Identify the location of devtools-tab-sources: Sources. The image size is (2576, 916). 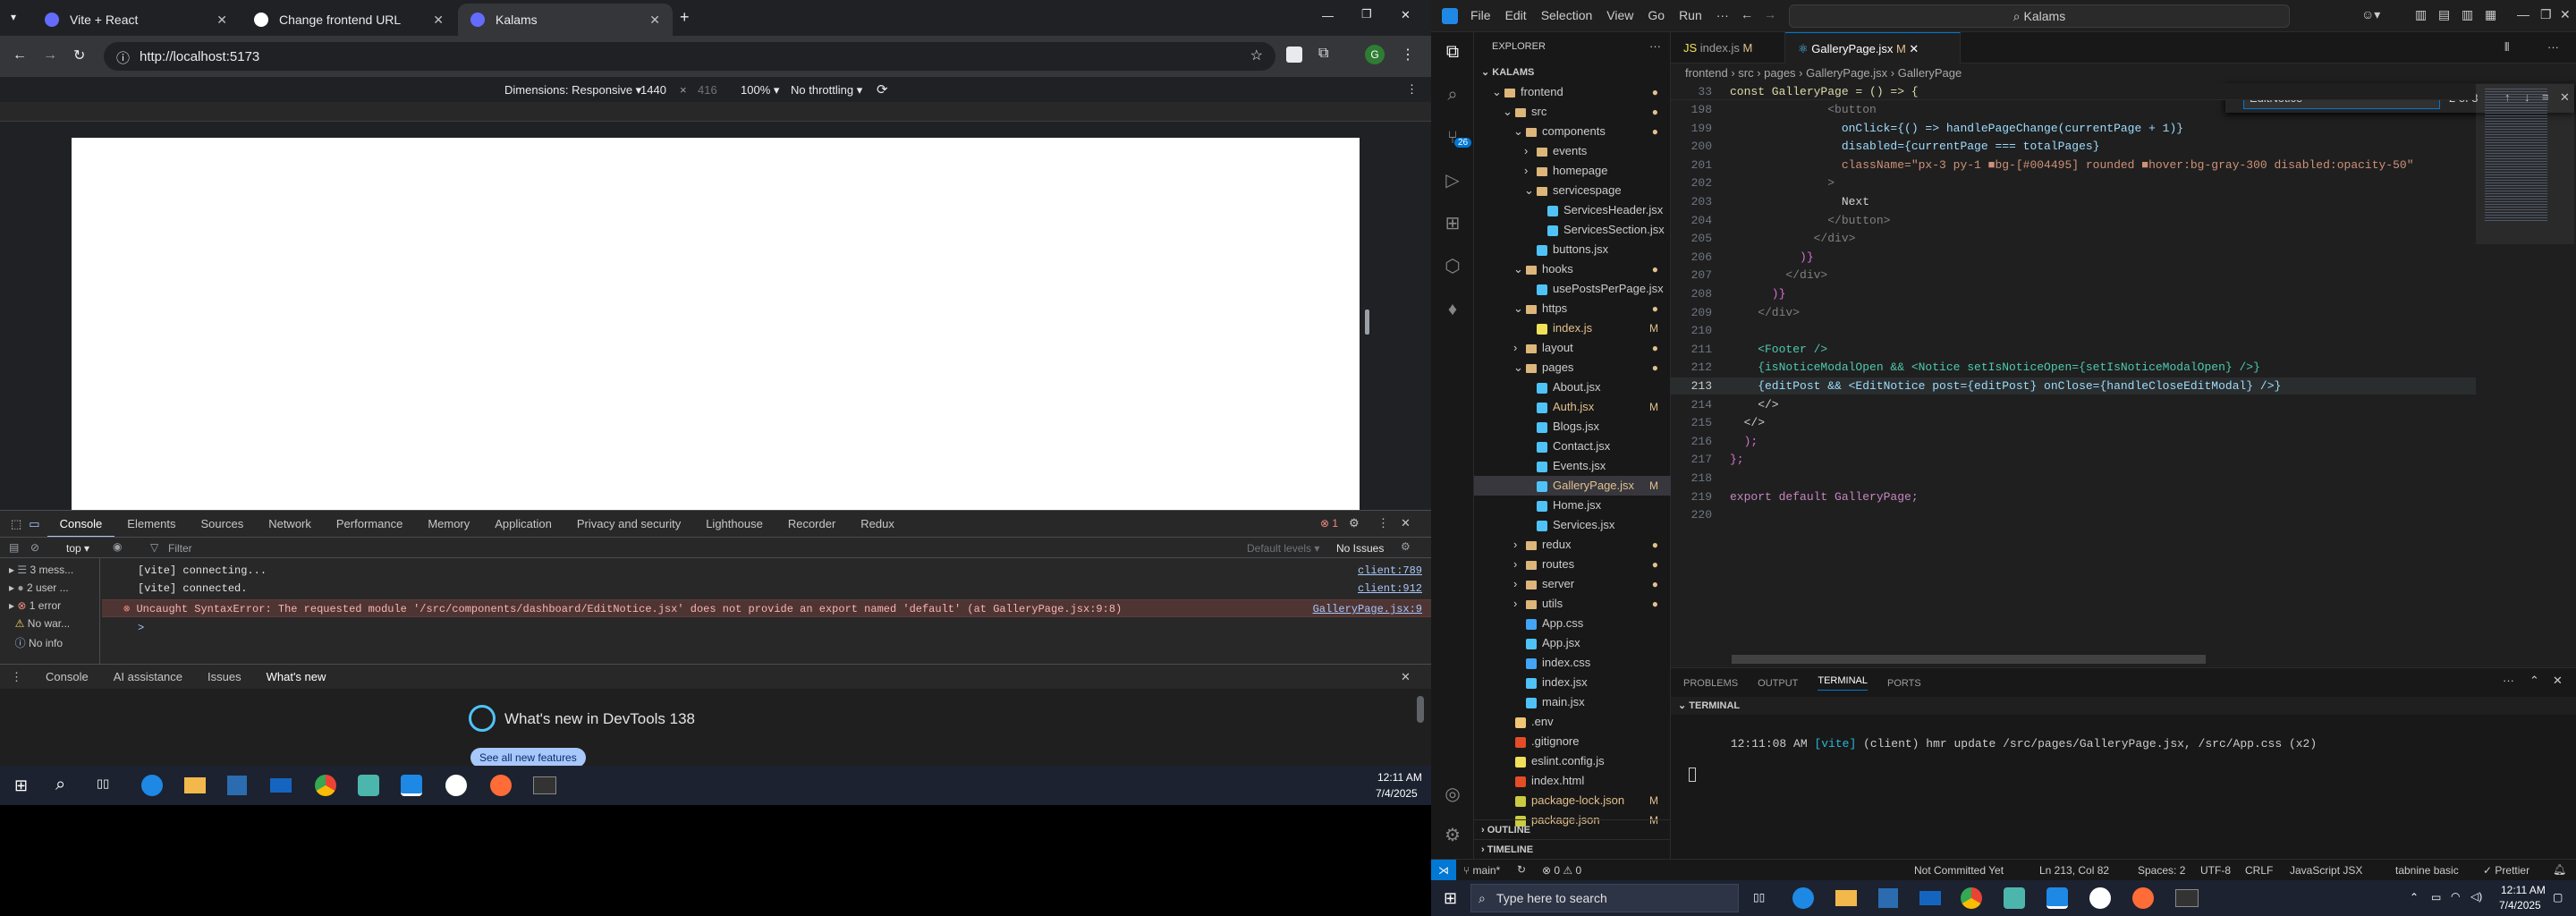
(223, 524).